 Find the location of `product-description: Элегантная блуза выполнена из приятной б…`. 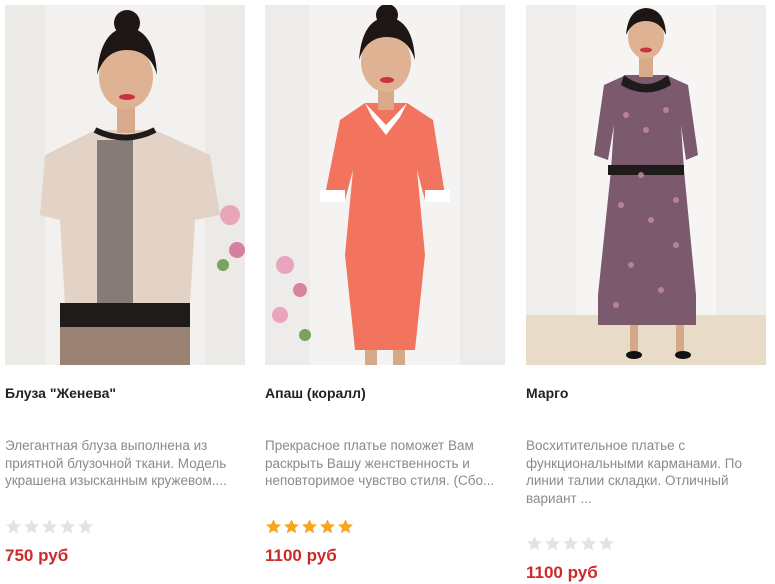

product-description: Элегантная блуза выполнена из приятной б… is located at coordinates (116, 463).